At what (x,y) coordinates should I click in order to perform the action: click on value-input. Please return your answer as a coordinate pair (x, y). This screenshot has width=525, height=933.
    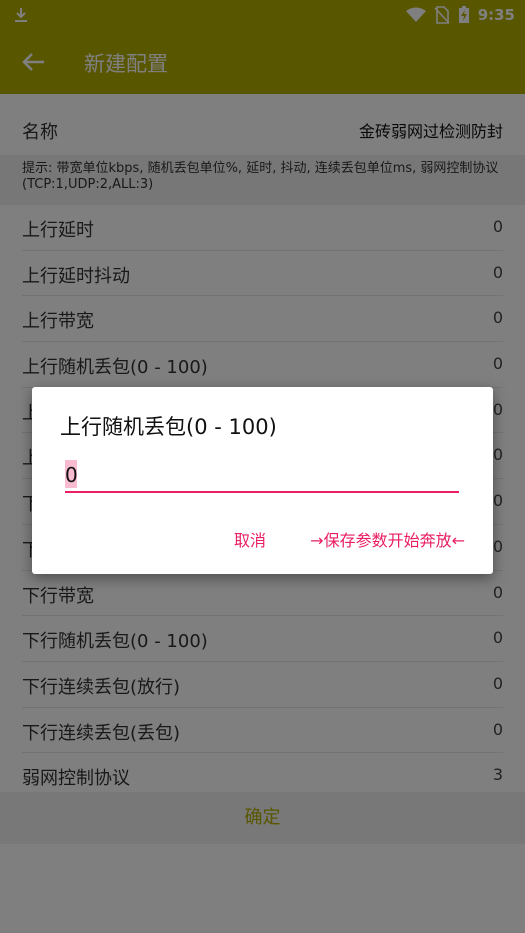
    Looking at the image, I should click on (262, 476).